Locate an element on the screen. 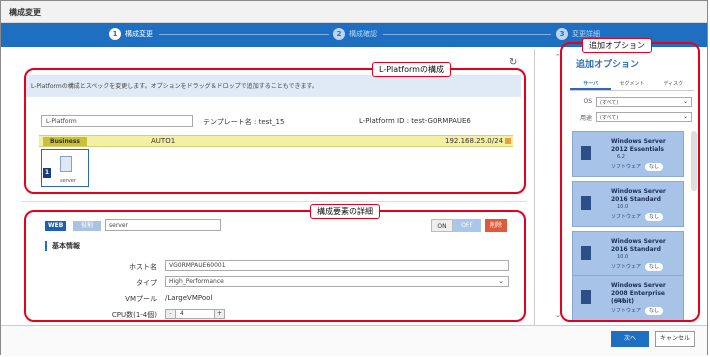  annotation-detail-label: 構成要素の詳細 is located at coordinates (345, 211).